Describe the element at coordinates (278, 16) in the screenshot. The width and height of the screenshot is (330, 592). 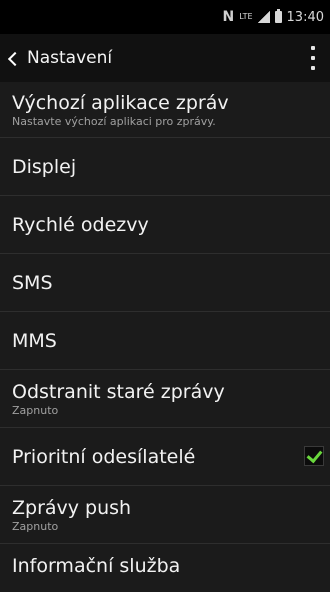
I see `battery-icon` at that location.